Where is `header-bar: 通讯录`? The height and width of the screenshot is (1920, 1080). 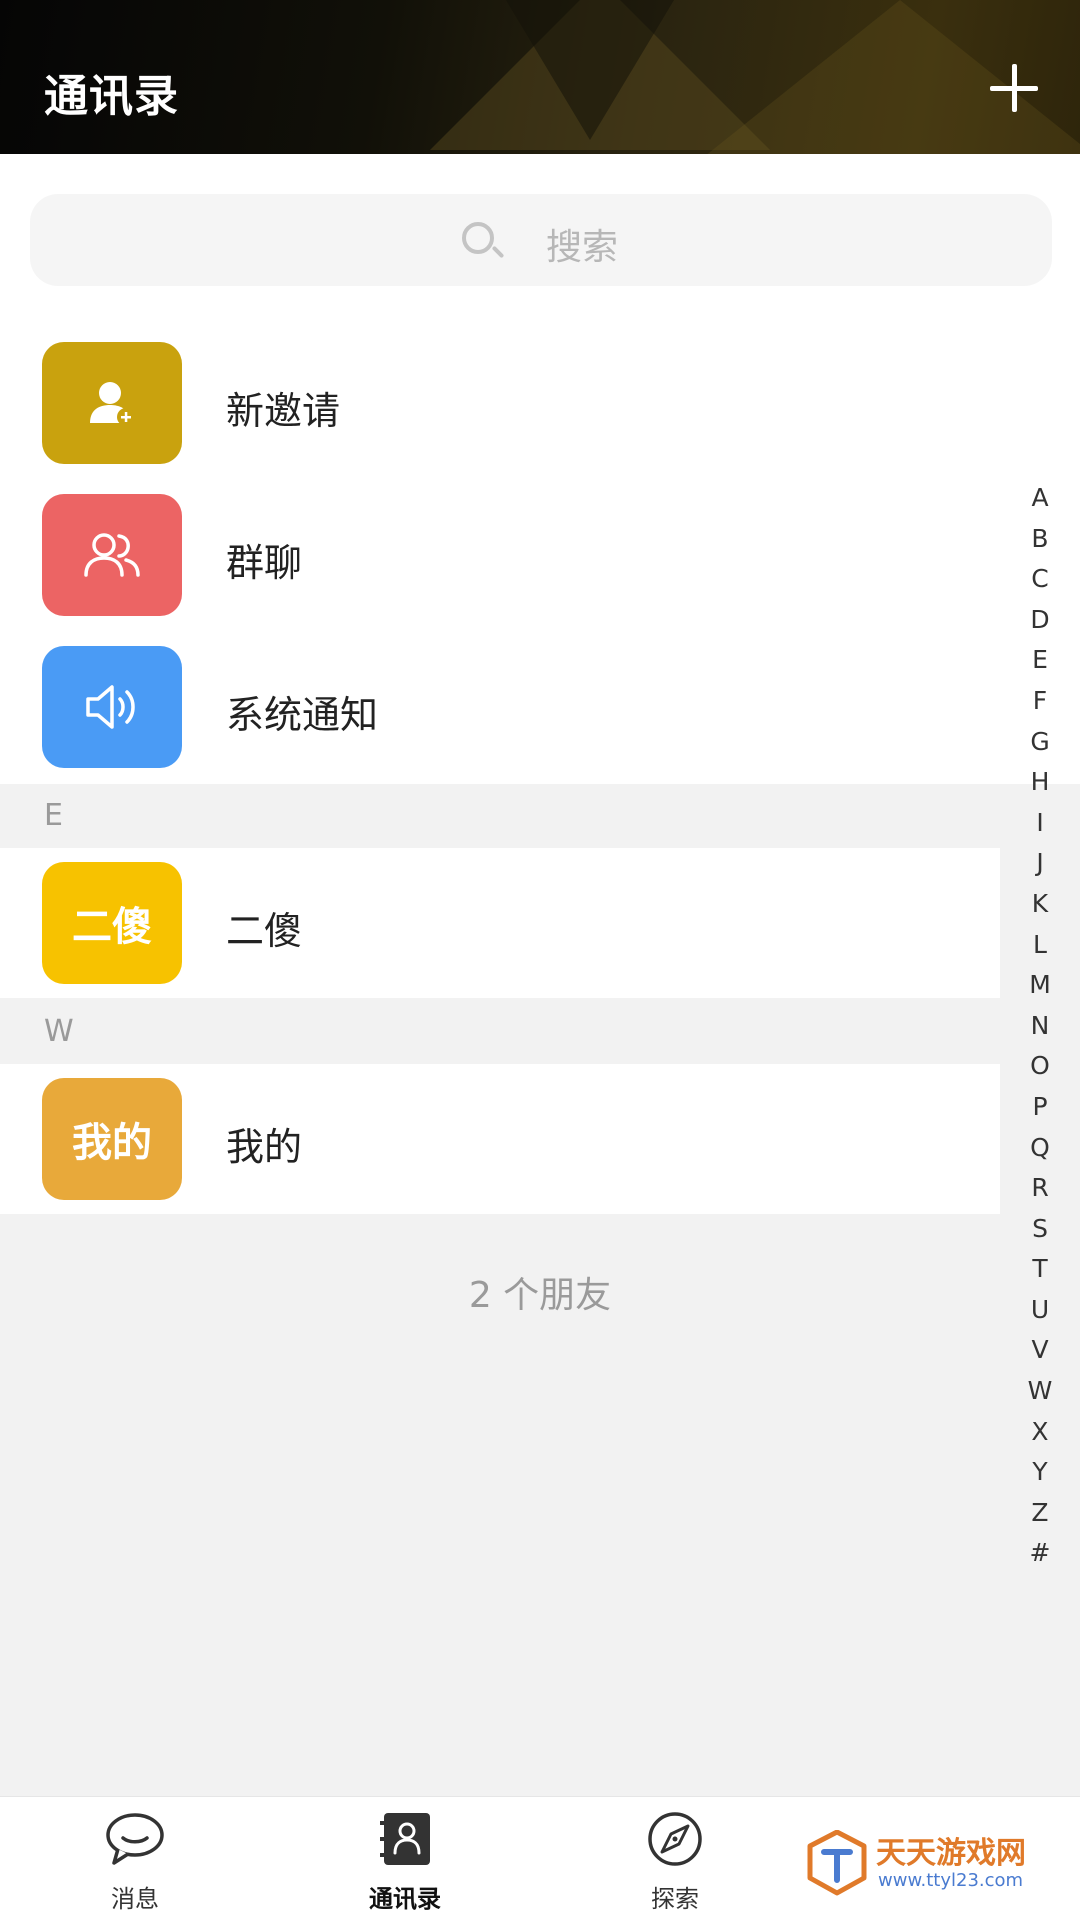
header-bar: 通讯录 is located at coordinates (540, 77).